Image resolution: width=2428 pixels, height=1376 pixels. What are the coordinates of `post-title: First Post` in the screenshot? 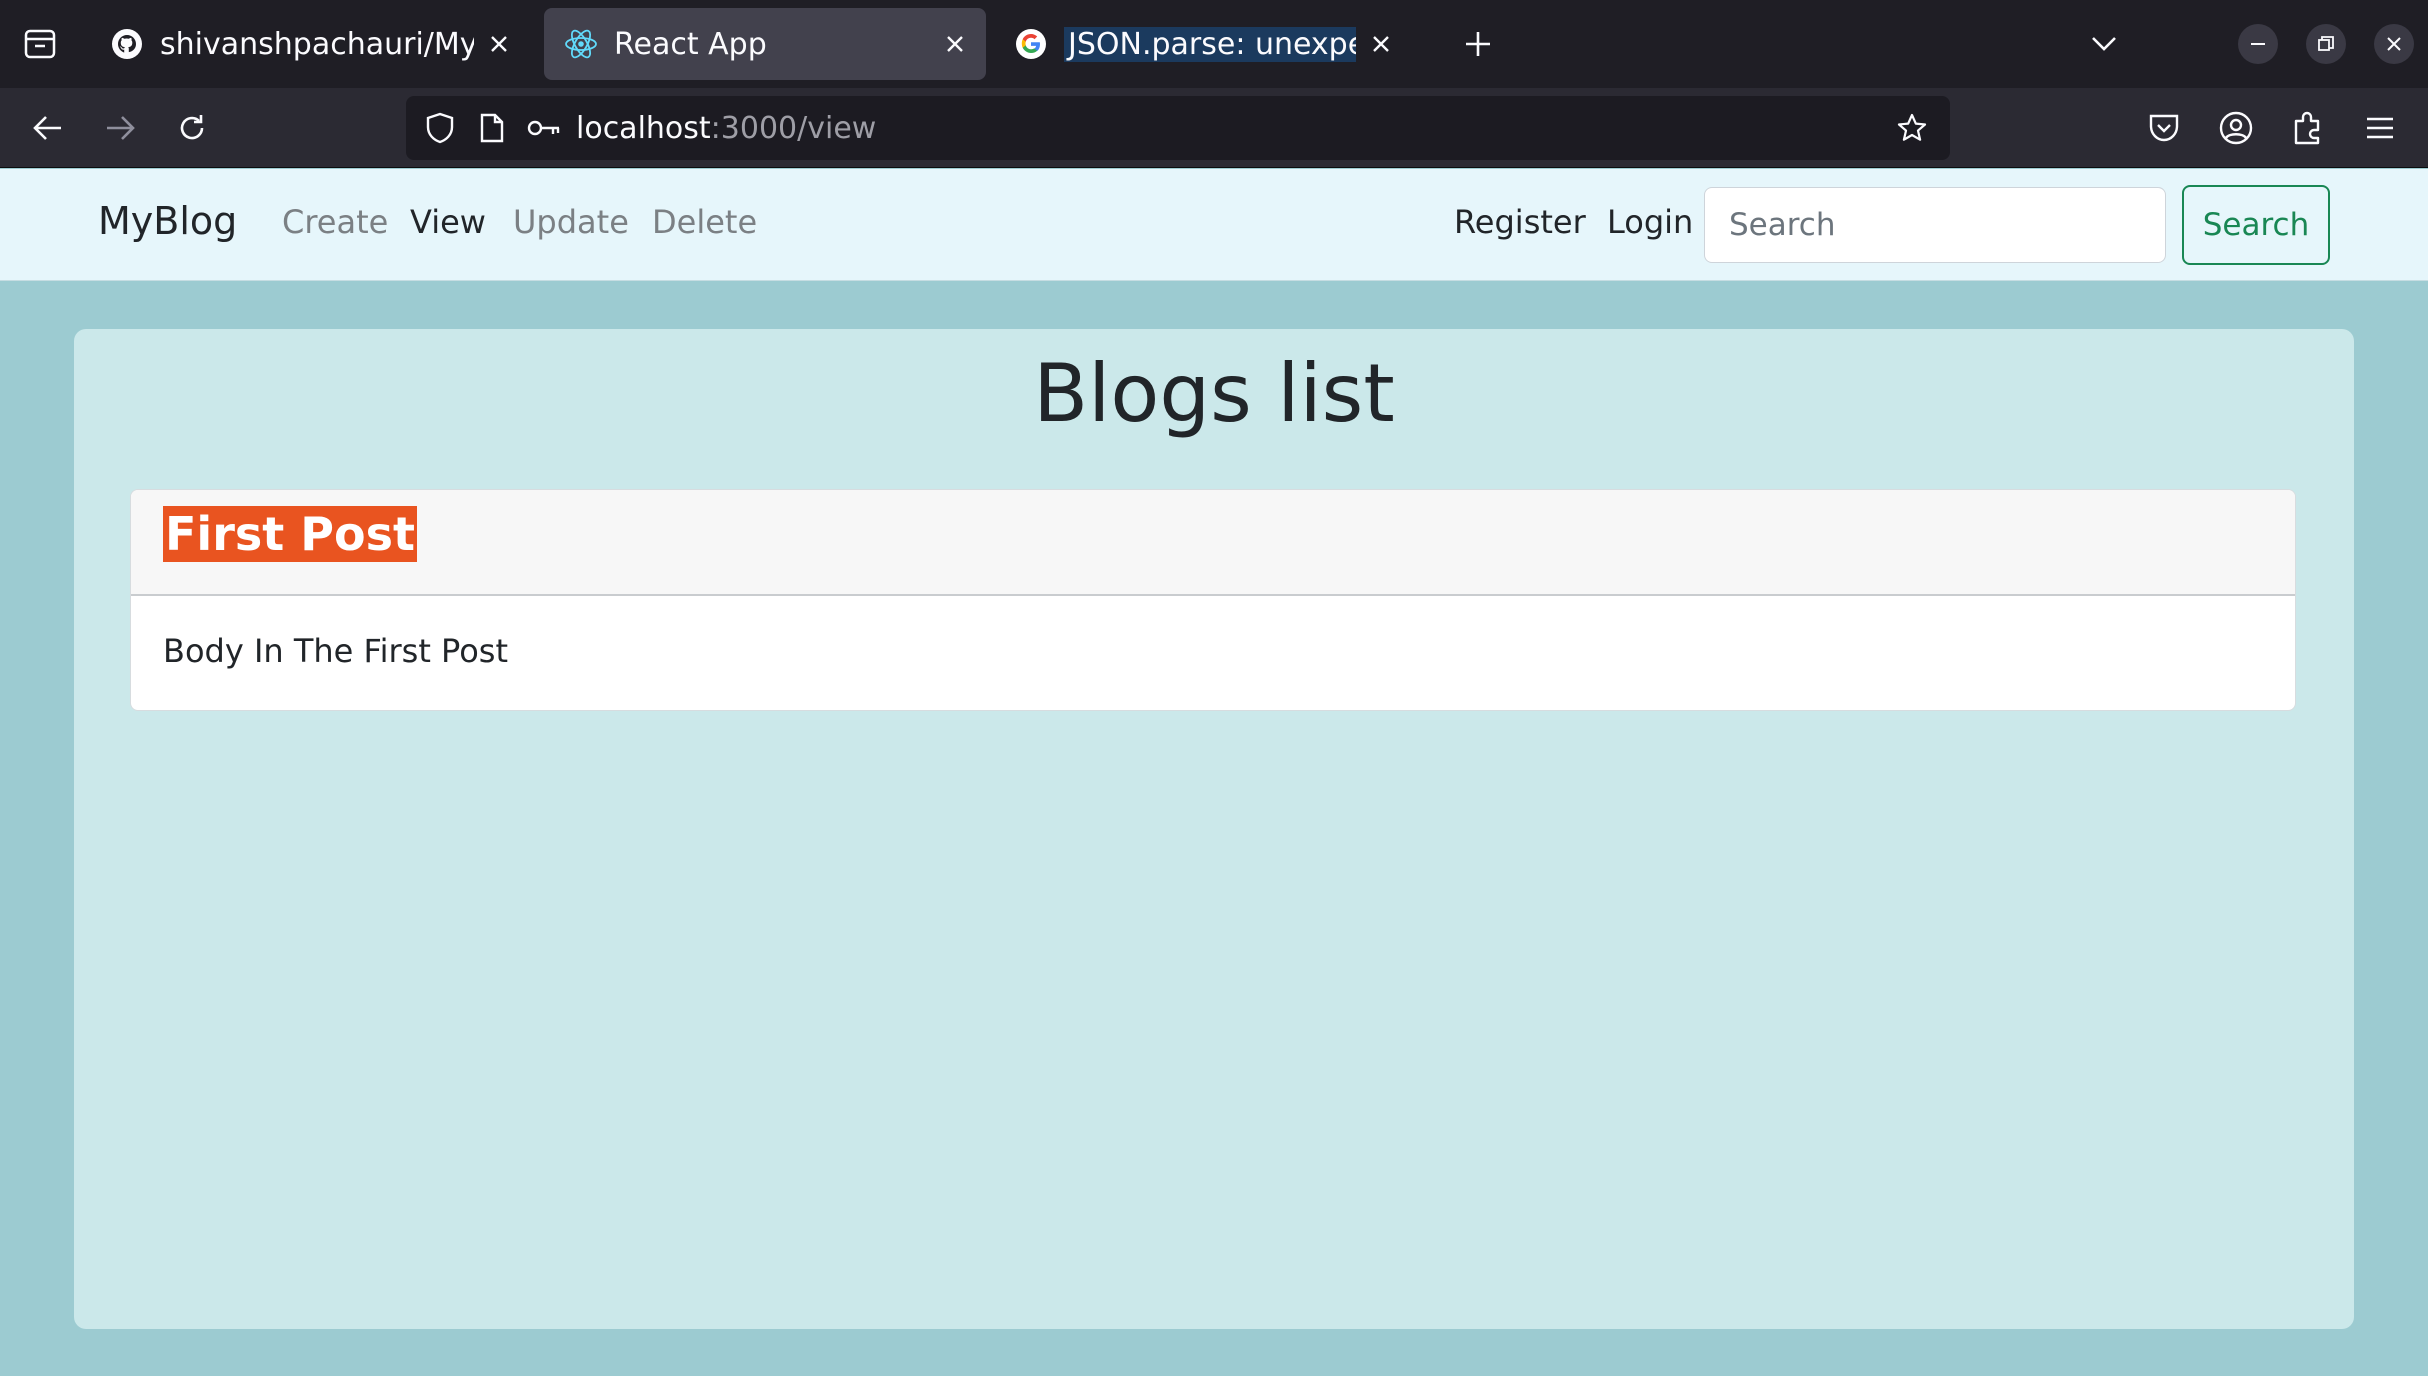 It's located at (290, 534).